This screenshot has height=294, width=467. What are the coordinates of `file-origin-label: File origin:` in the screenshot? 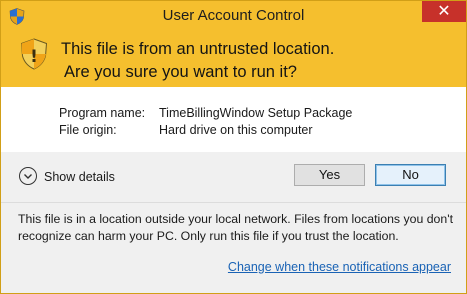 It's located at (88, 130).